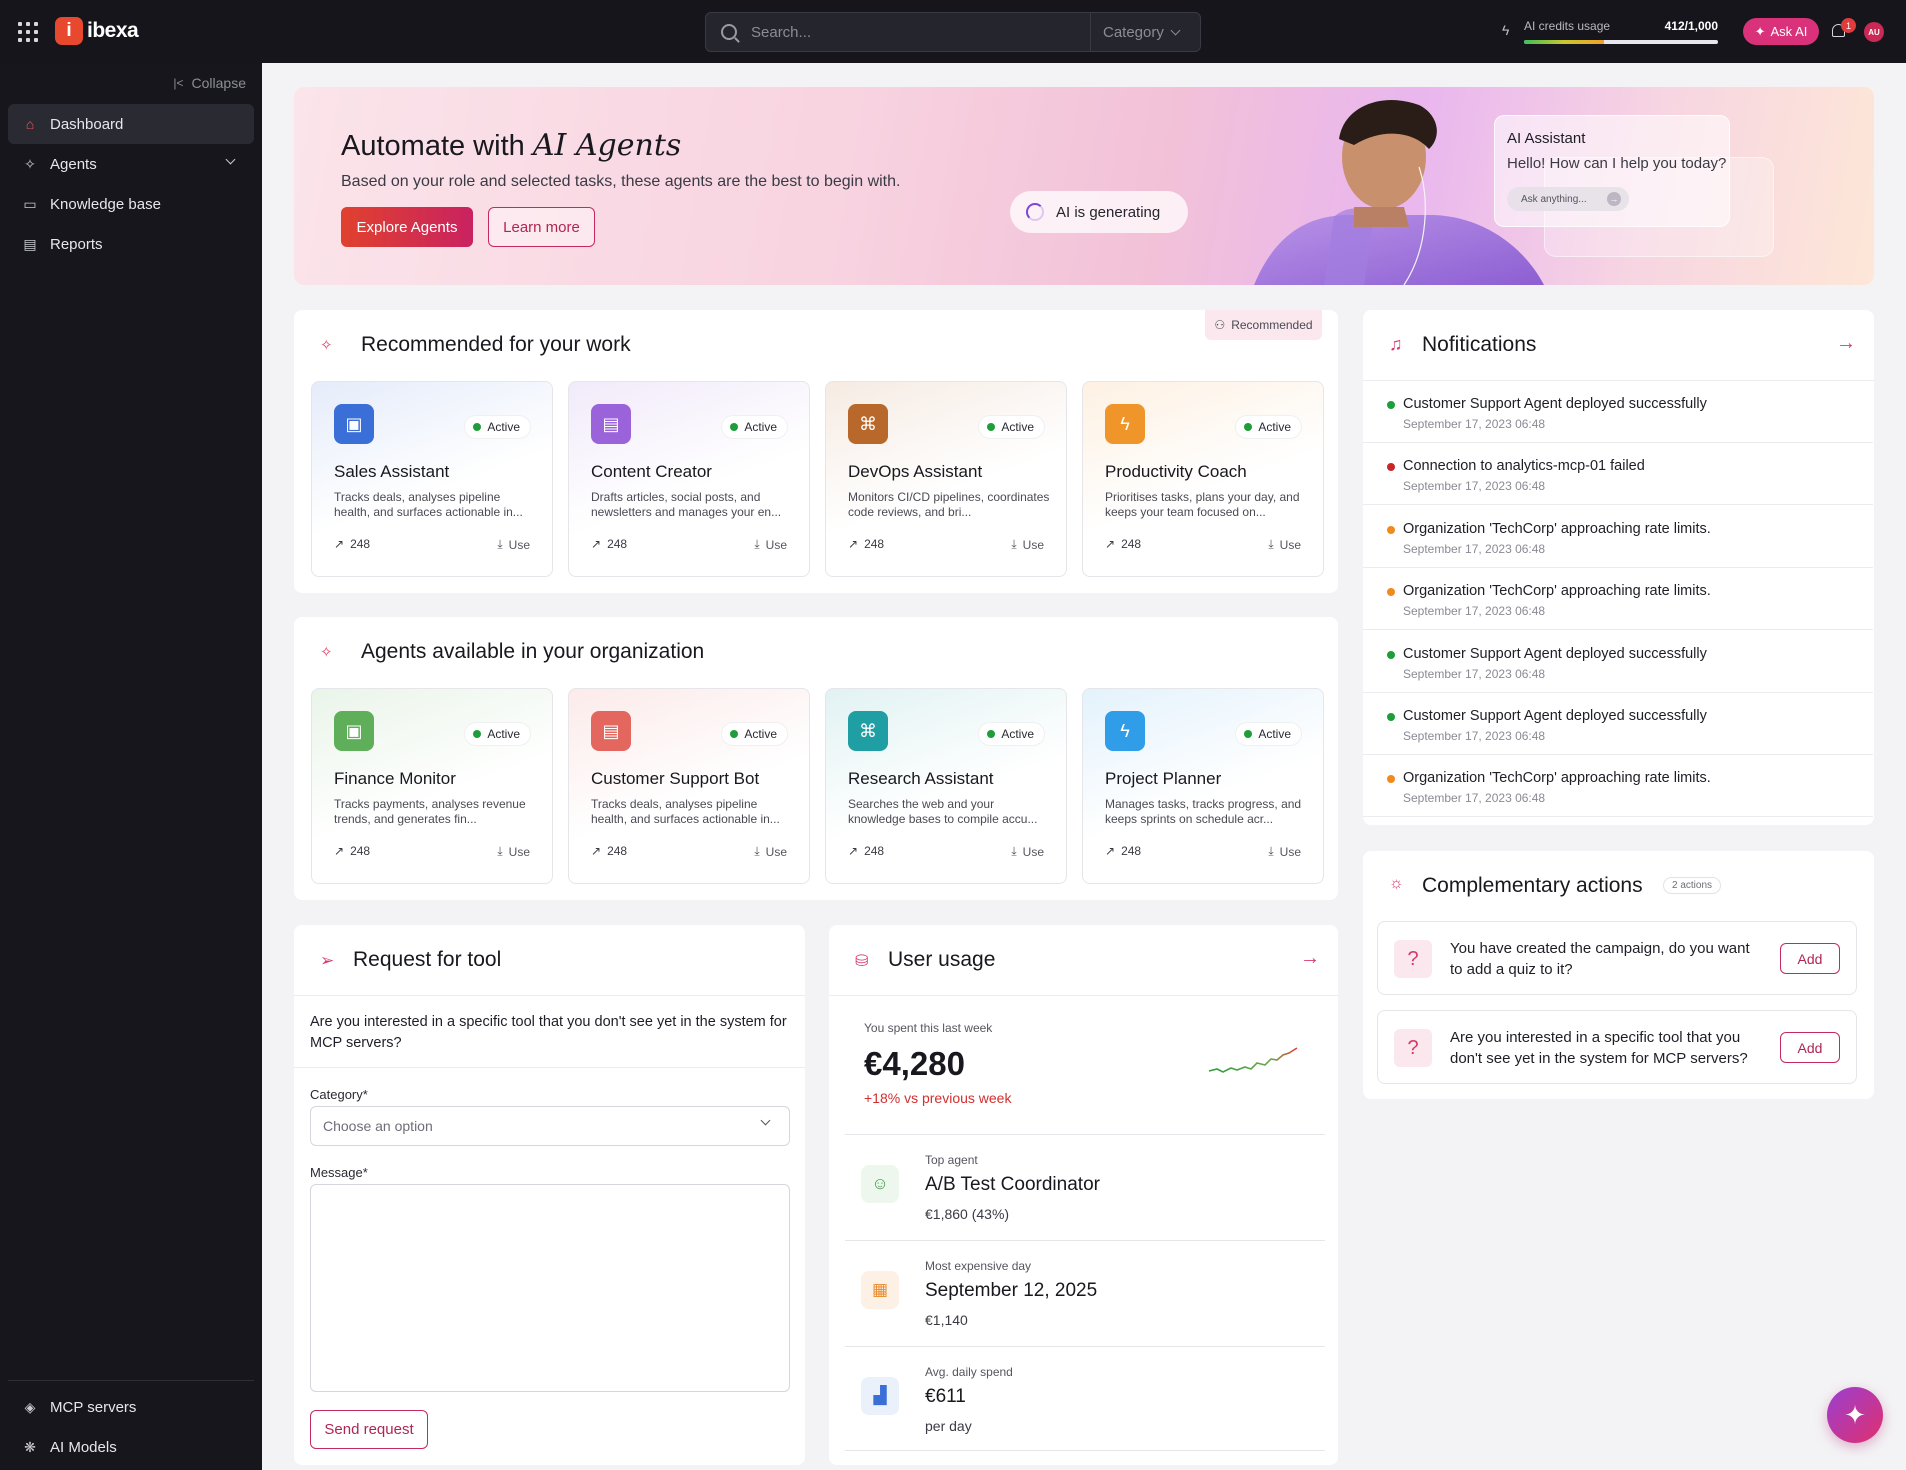 The image size is (1906, 1470). I want to click on category-select: Choose an option, so click(550, 1126).